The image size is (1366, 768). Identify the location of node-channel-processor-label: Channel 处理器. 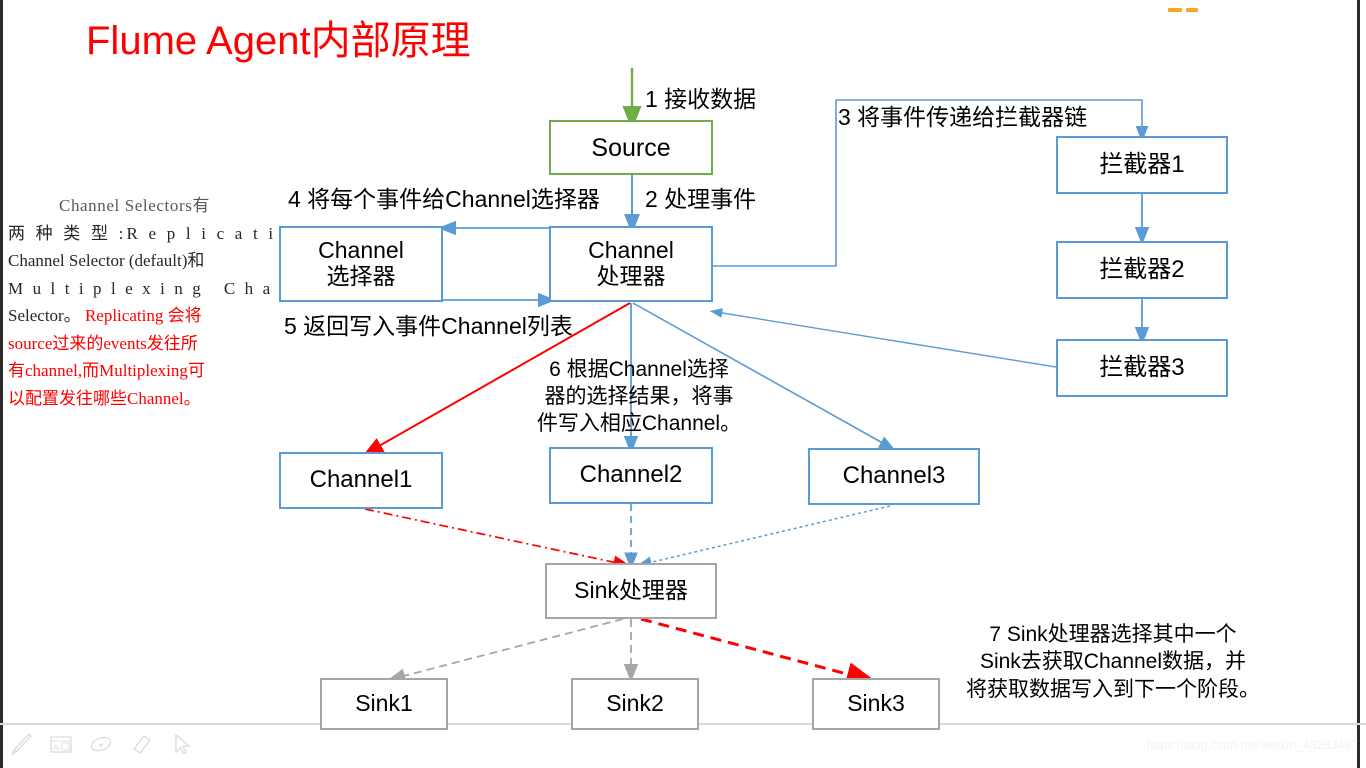
(631, 263).